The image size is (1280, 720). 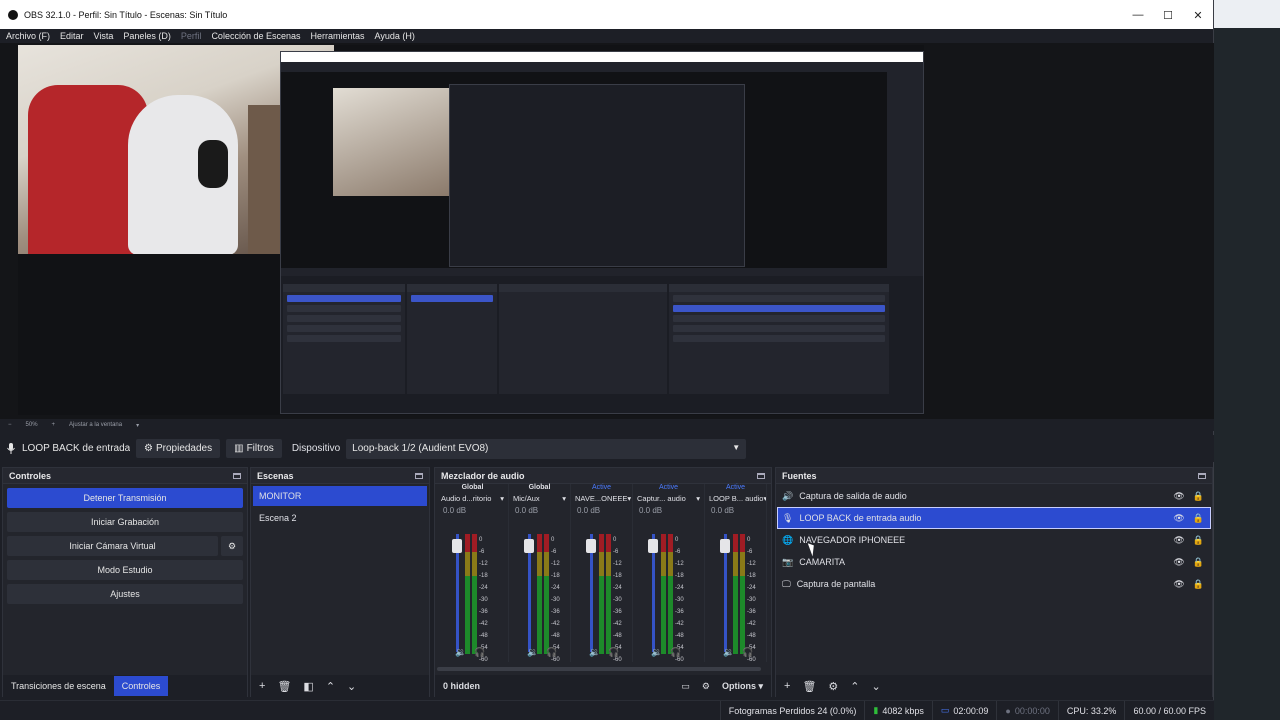 What do you see at coordinates (860, 518) in the screenshot?
I see `source-name: LOOP BACK de entrada audio` at bounding box center [860, 518].